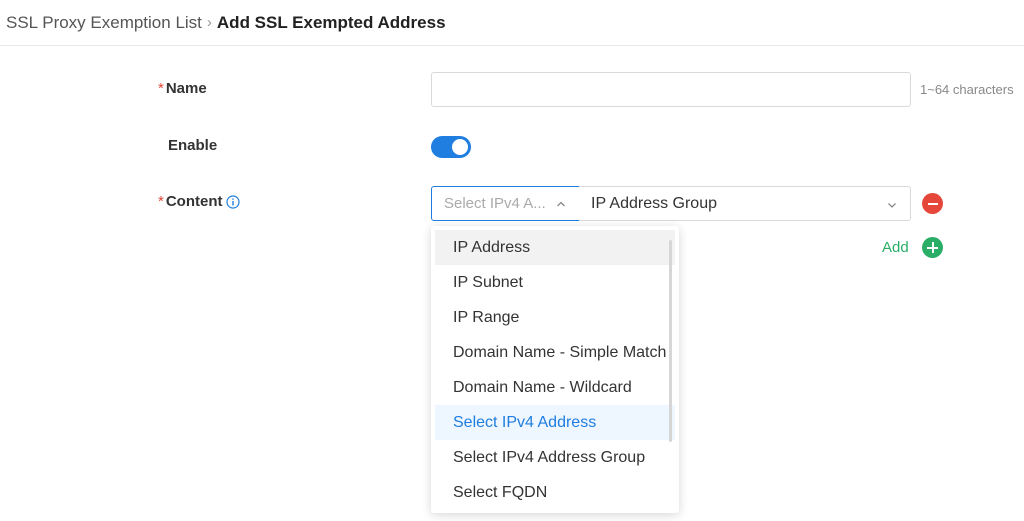 This screenshot has height=521, width=1024. Describe the element at coordinates (555, 247) in the screenshot. I see `dropdown-option: IP Address` at that location.